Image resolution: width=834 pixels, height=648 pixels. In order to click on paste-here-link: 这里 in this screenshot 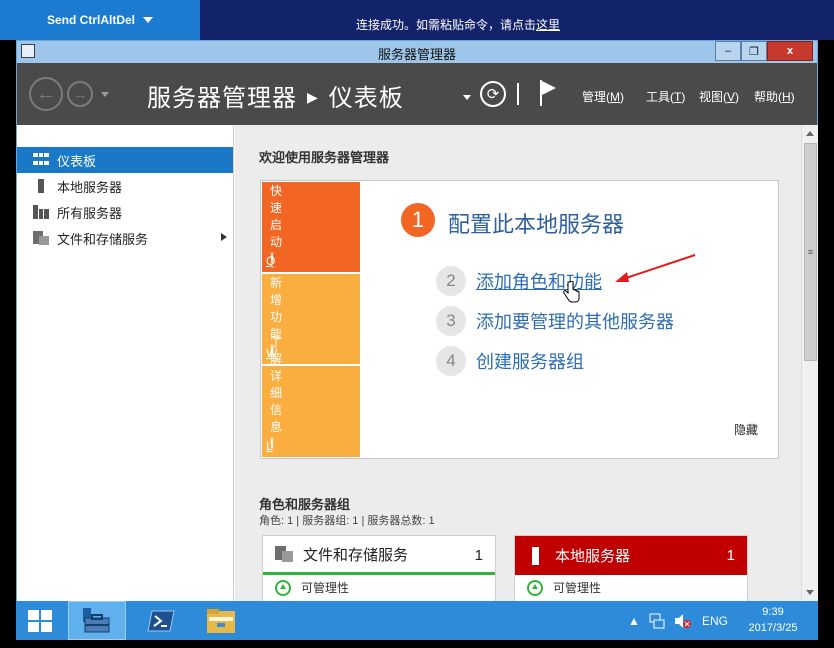, I will do `click(548, 25)`.